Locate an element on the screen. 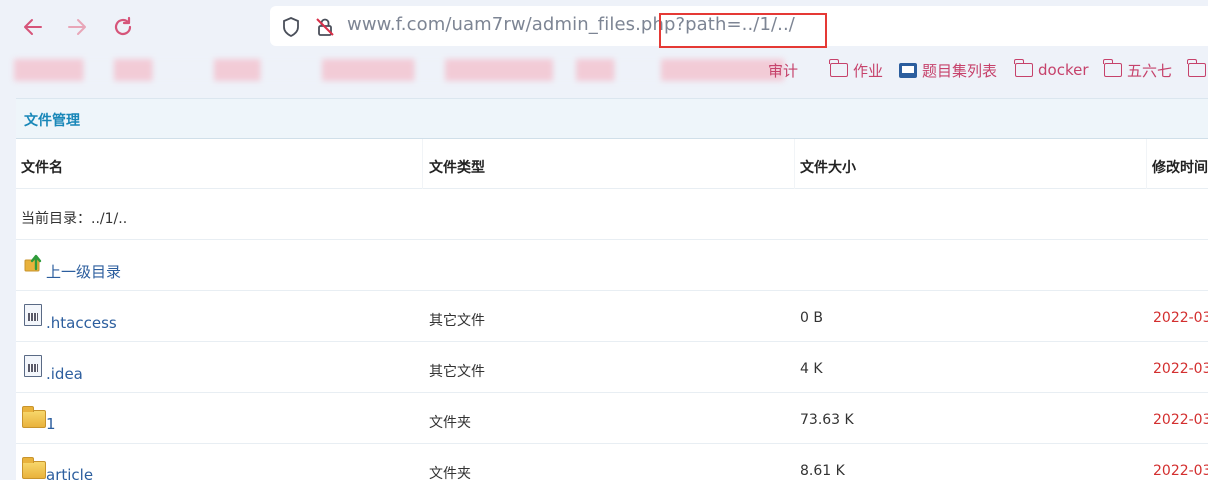  arrow-left-icon is located at coordinates (33, 27).